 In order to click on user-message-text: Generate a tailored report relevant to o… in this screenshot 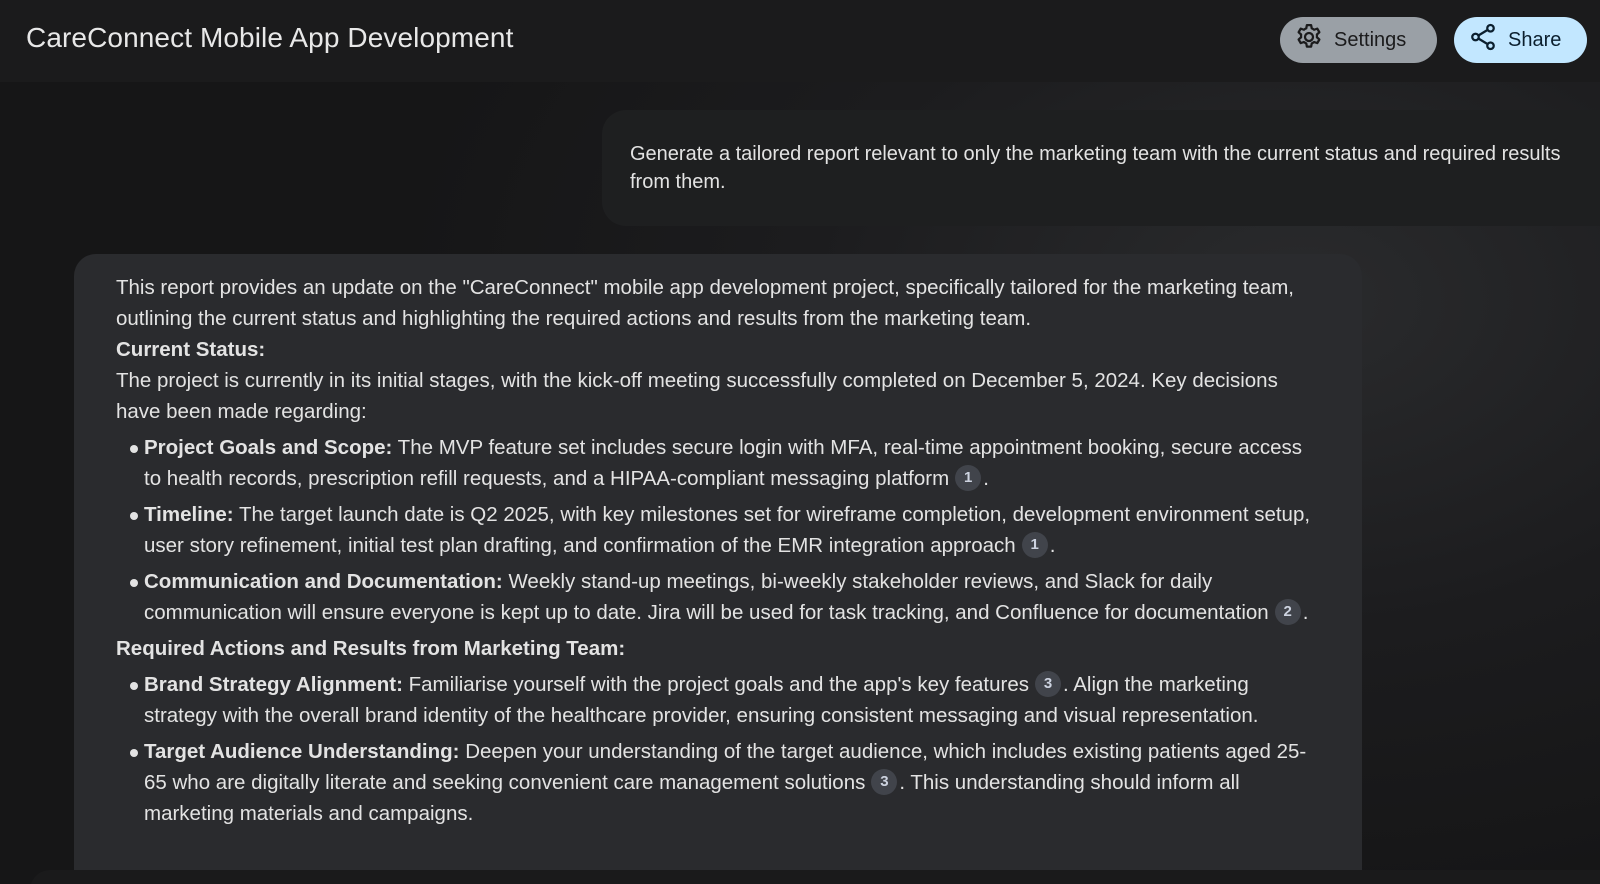, I will do `click(1095, 168)`.